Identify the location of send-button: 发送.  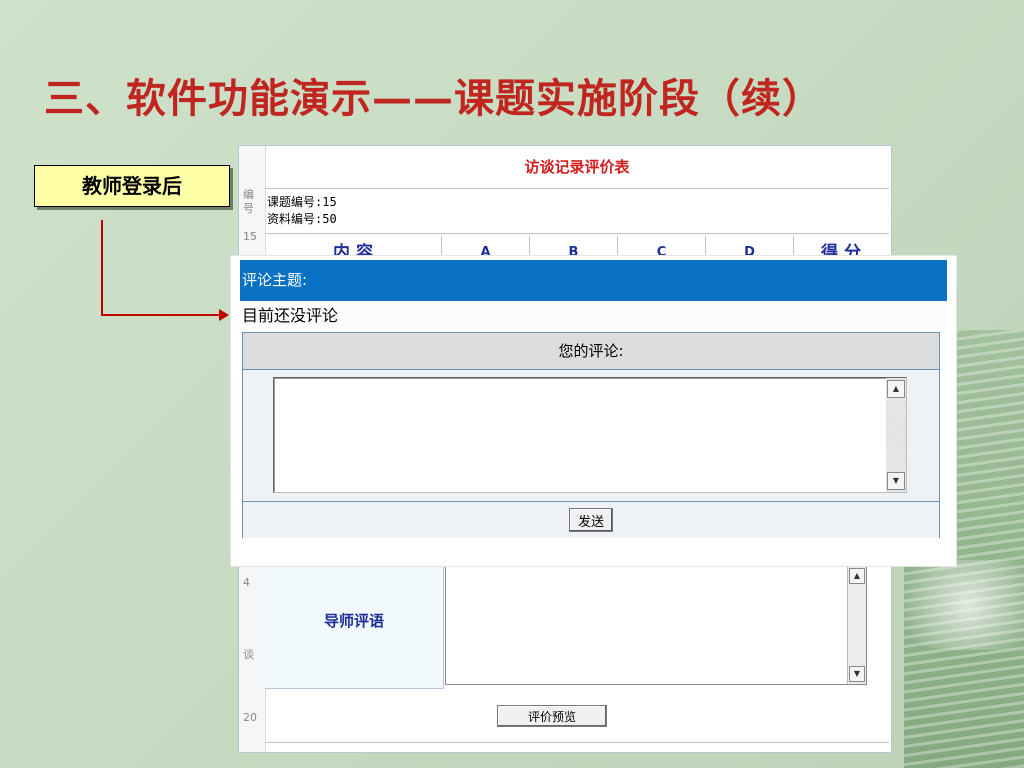
(591, 520).